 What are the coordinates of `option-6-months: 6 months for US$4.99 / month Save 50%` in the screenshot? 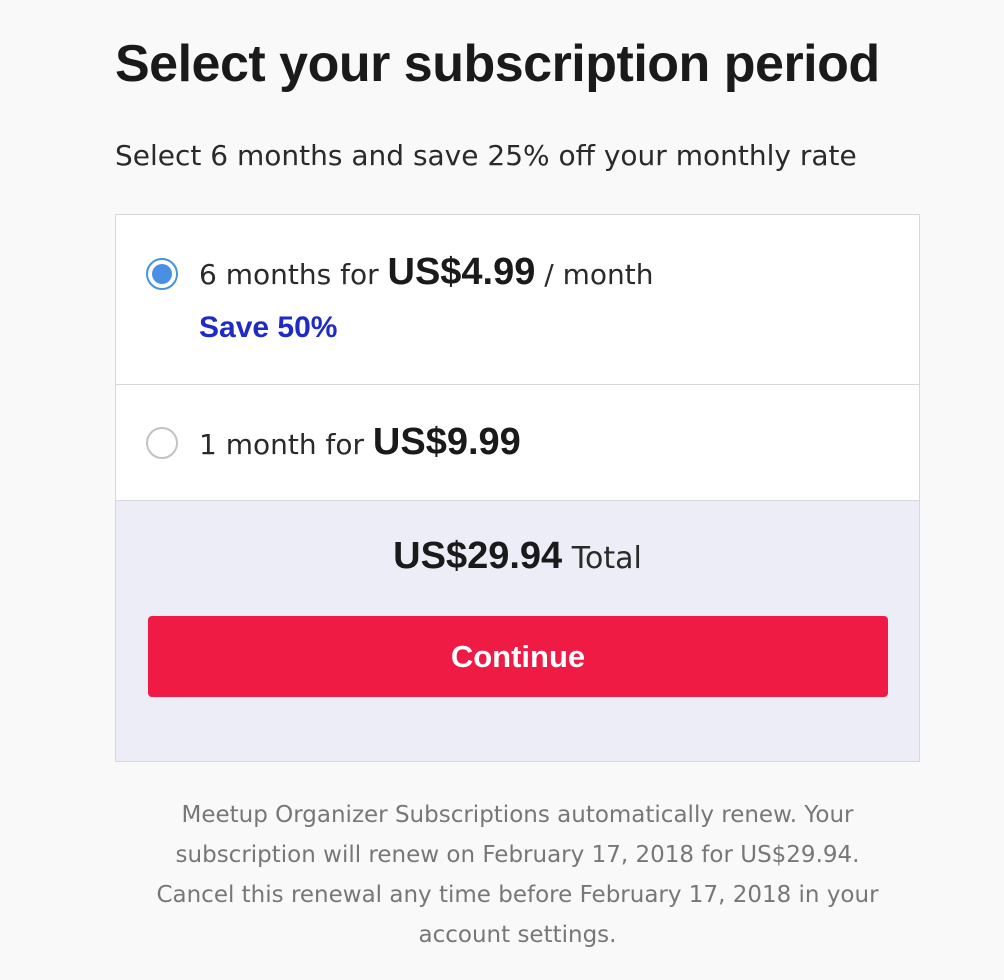 It's located at (517, 300).